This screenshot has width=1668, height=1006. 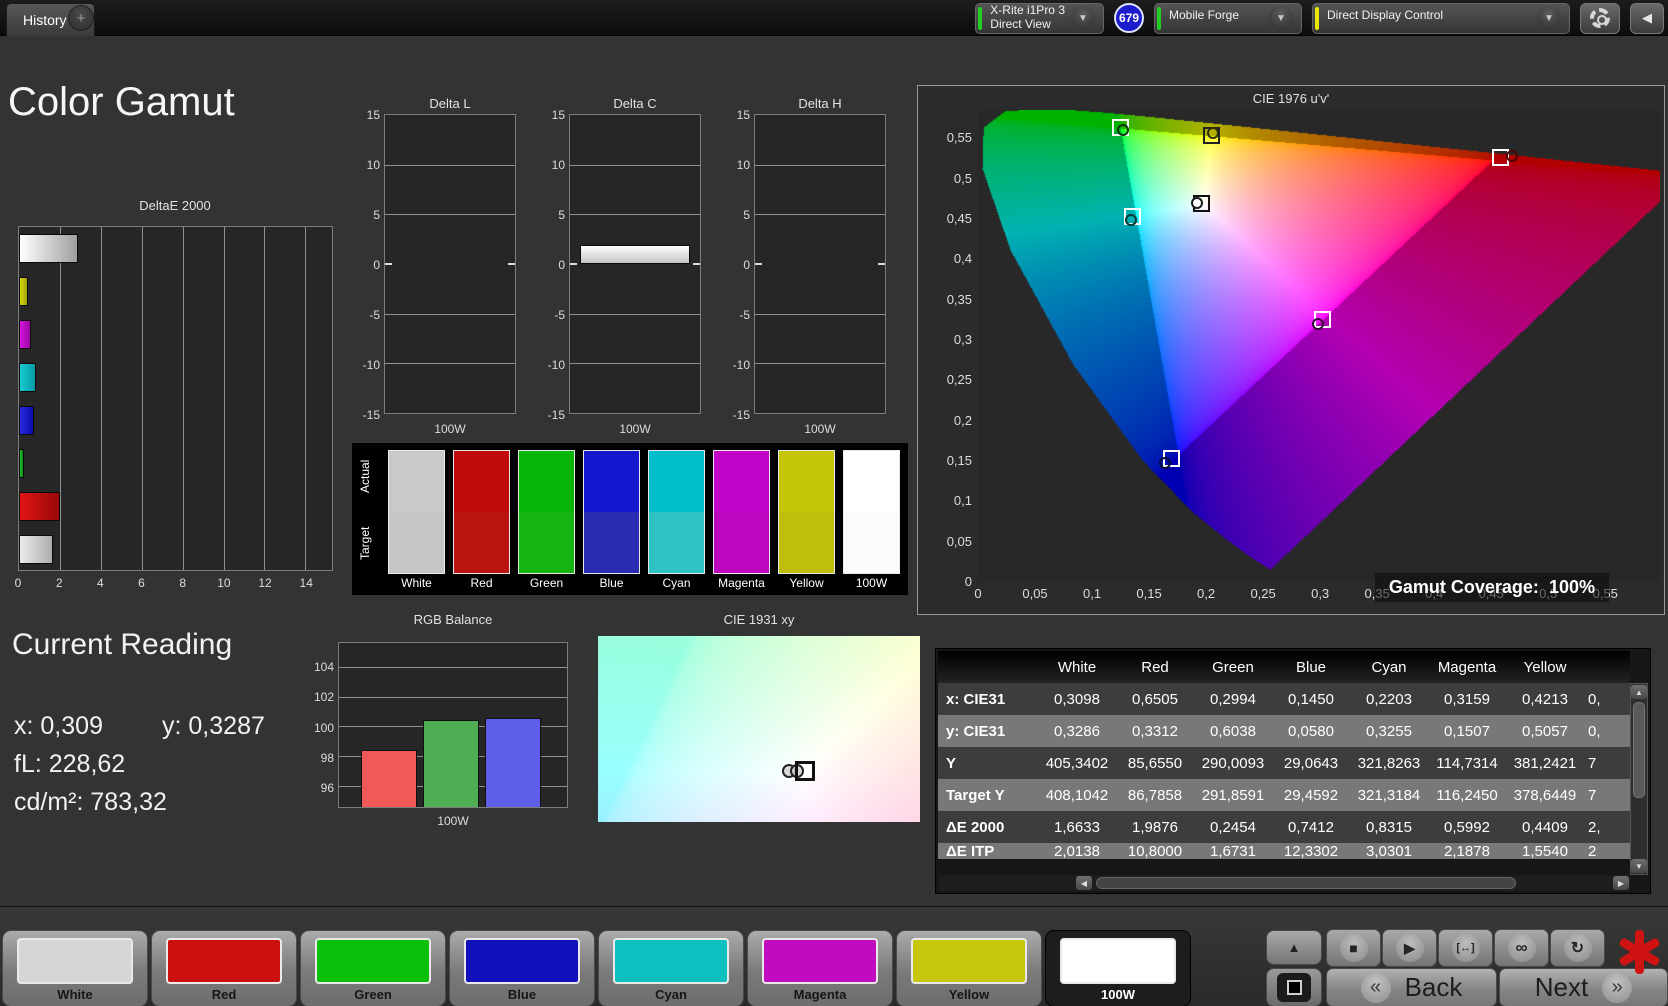 What do you see at coordinates (1027, 17) in the screenshot?
I see `meter-label: X-Rite i1Pro 3 Direct View` at bounding box center [1027, 17].